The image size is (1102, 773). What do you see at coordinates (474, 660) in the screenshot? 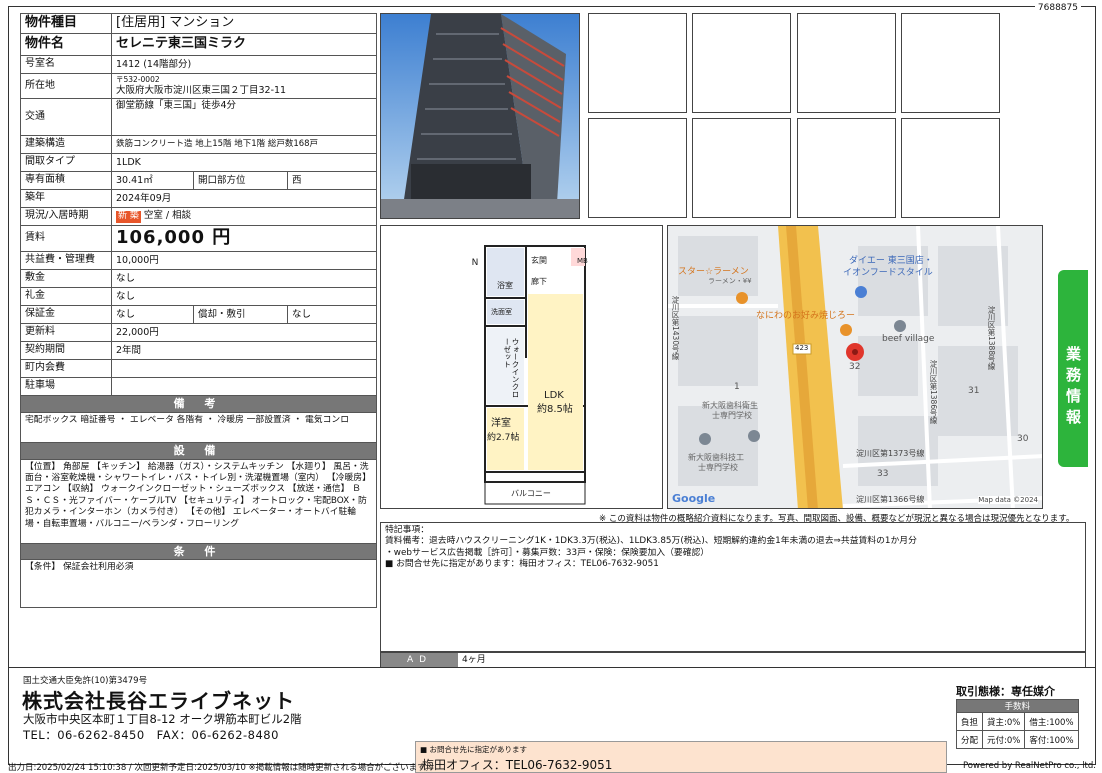
I see `ad-value: 4ヶ月` at bounding box center [474, 660].